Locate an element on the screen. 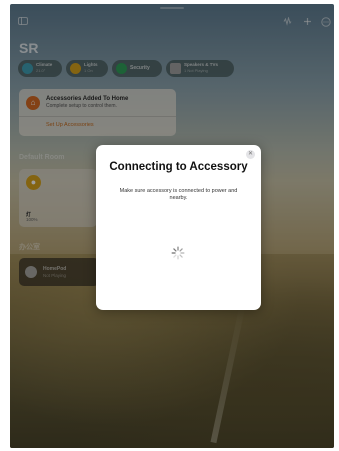 Image resolution: width=339 pixels, height=451 pixels. close-icon: ✕ is located at coordinates (250, 154).